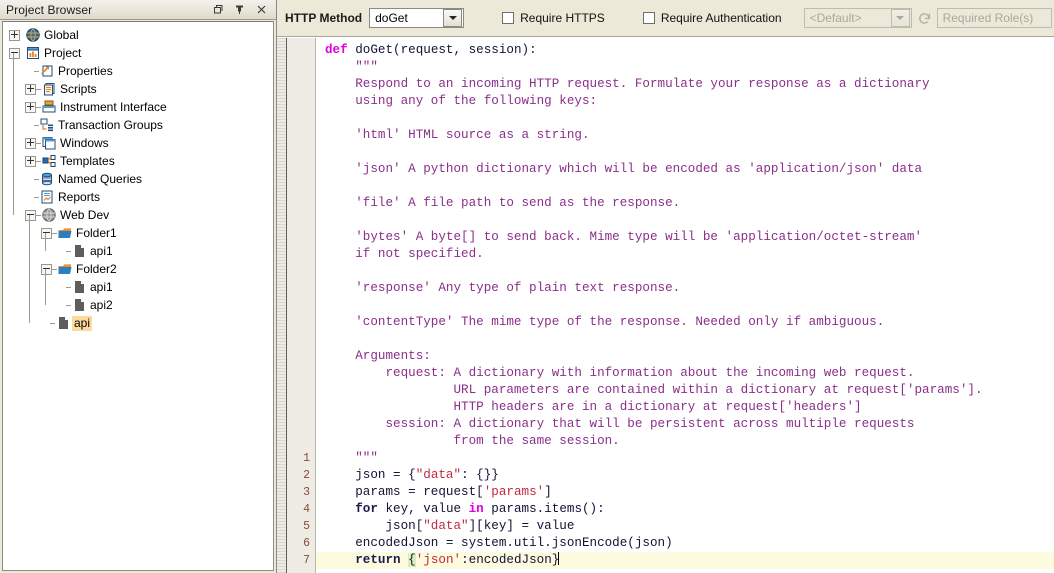  I want to click on http-method-select: doGet, so click(417, 18).